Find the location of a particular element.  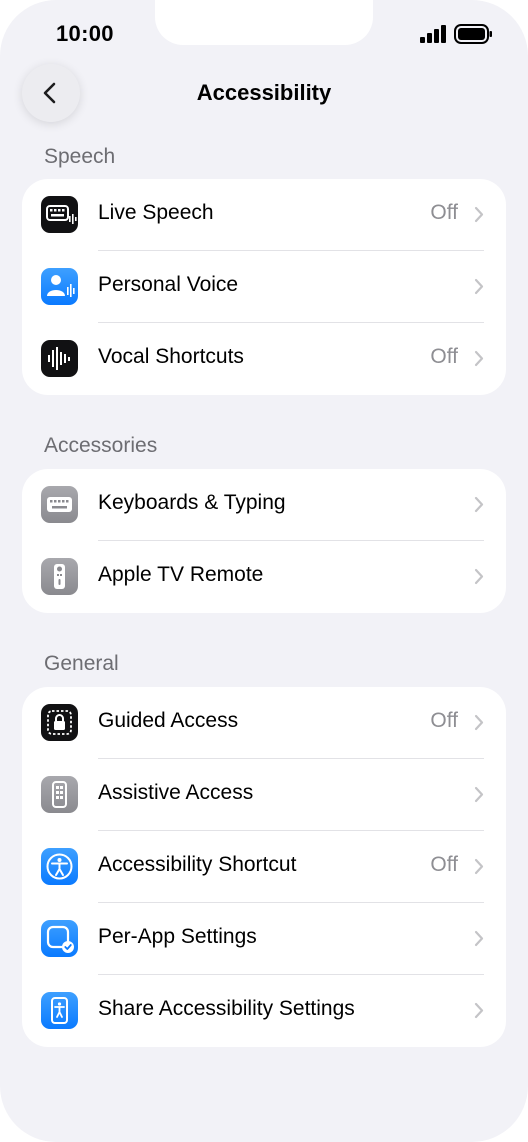

row-label: Assistive Access is located at coordinates (176, 792).